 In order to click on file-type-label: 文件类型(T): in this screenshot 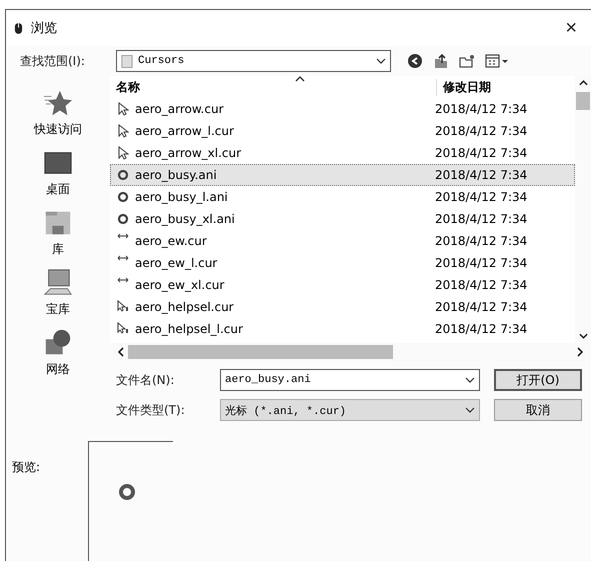, I will do `click(151, 410)`.